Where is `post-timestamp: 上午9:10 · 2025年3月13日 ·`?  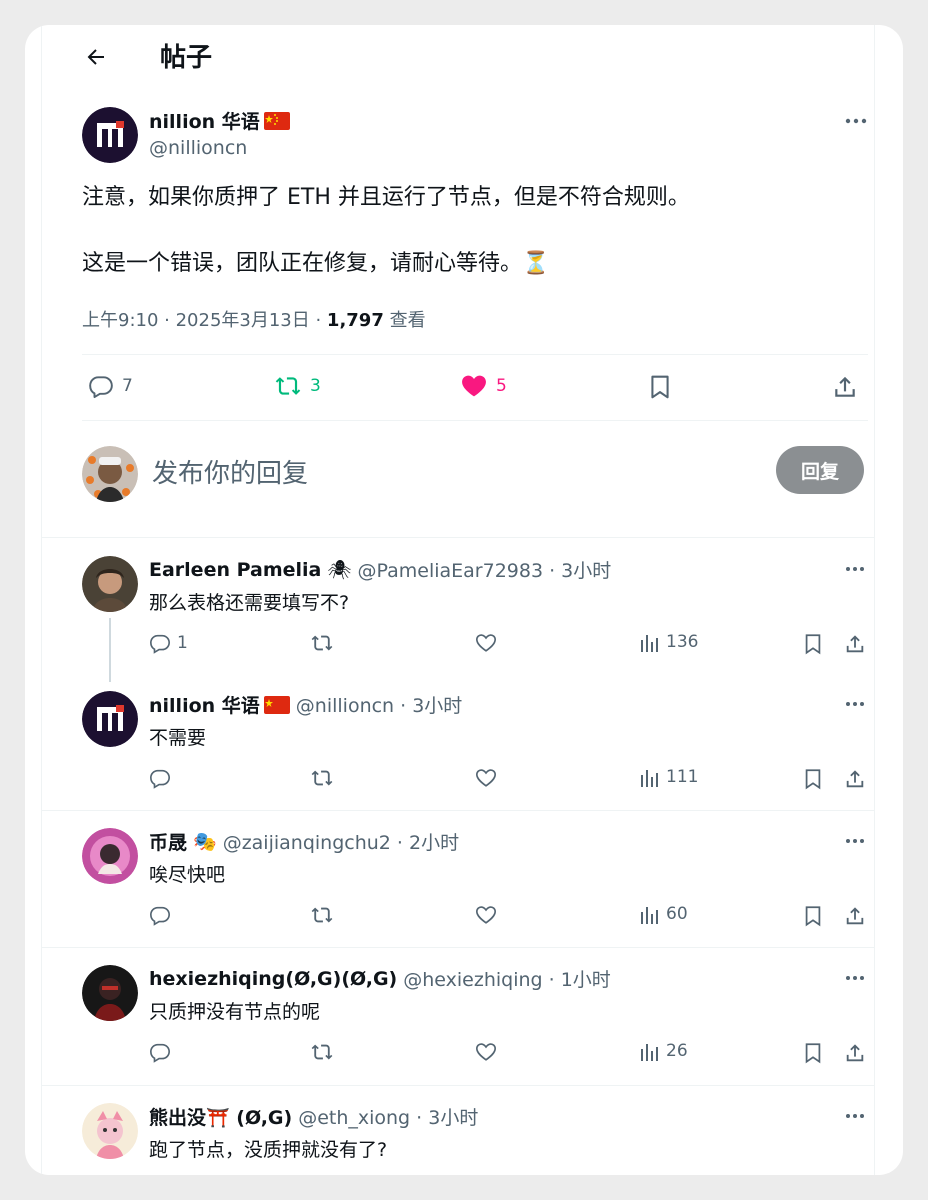
post-timestamp: 上午9:10 · 2025年3月13日 · is located at coordinates (204, 320).